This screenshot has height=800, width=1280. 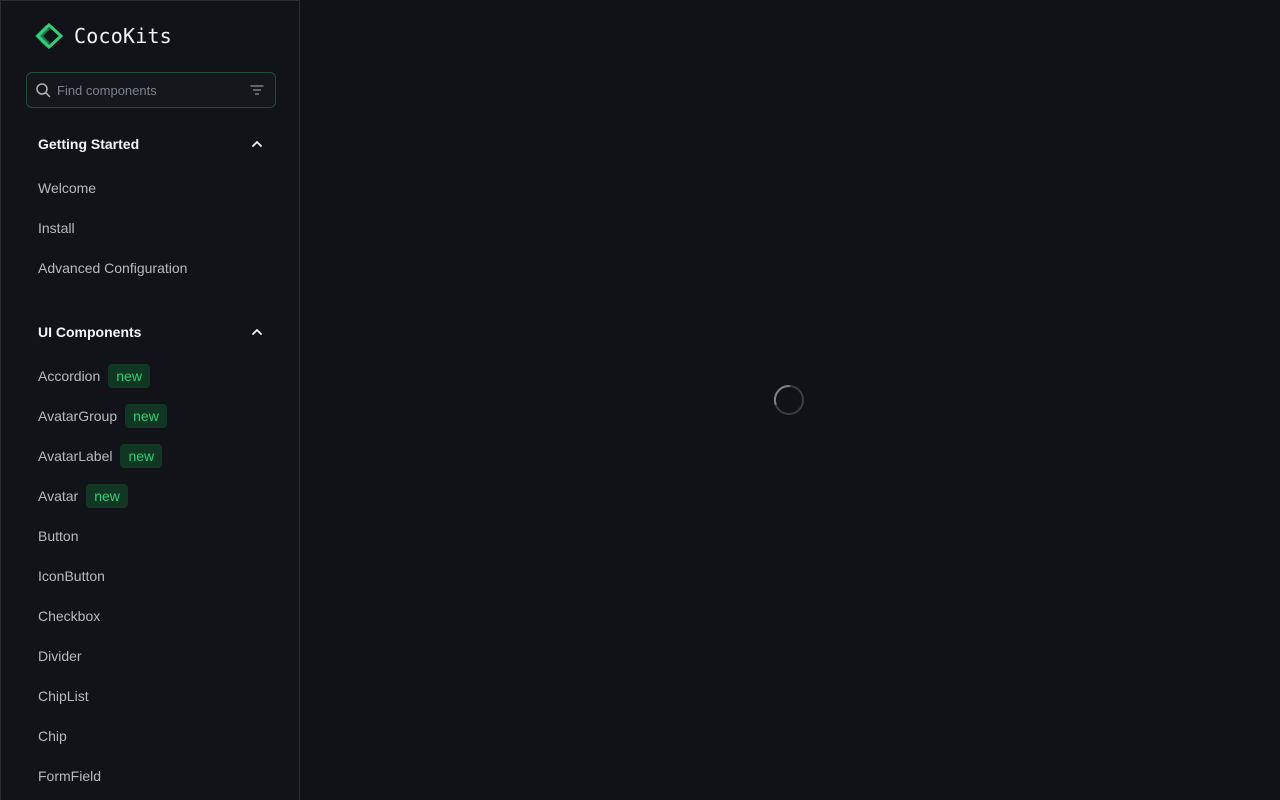 I want to click on cocokits-logo-icon, so click(x=49, y=36).